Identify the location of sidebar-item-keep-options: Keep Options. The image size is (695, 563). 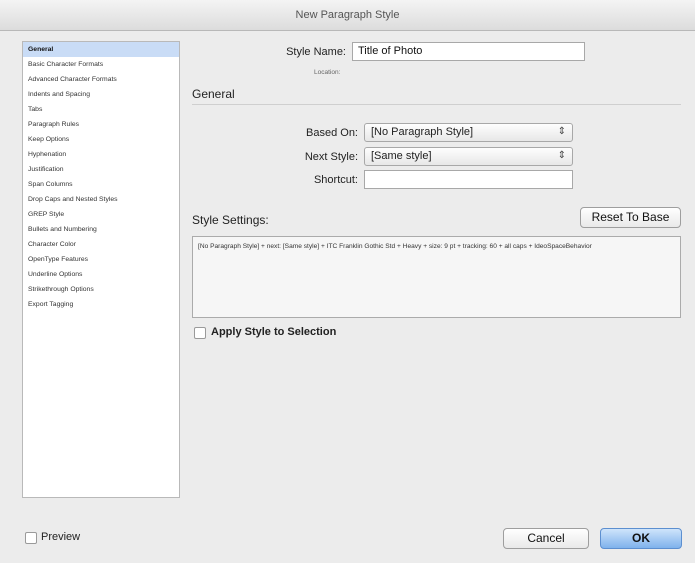
(101, 139).